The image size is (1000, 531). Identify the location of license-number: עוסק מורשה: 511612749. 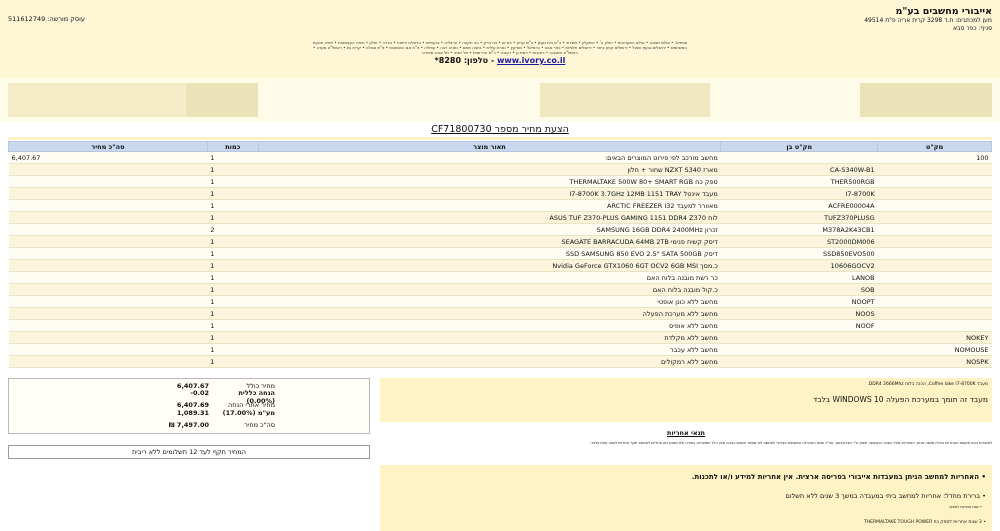
(46, 19).